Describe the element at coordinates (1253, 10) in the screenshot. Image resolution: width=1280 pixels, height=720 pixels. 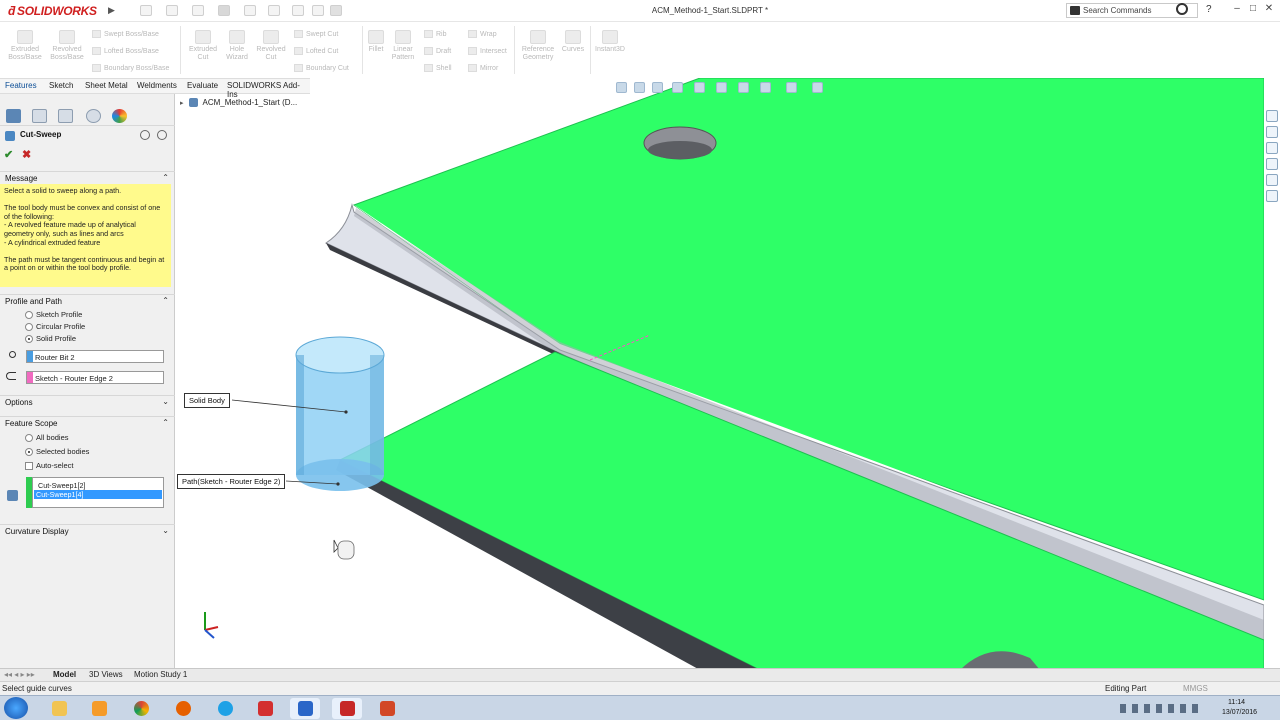
I see `maximize-button: □` at that location.